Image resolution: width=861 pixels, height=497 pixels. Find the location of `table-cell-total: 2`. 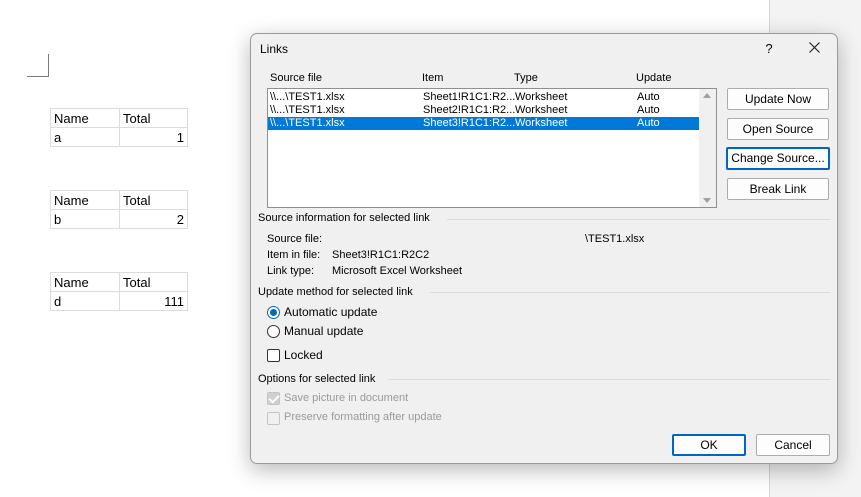

table-cell-total: 2 is located at coordinates (153, 219).